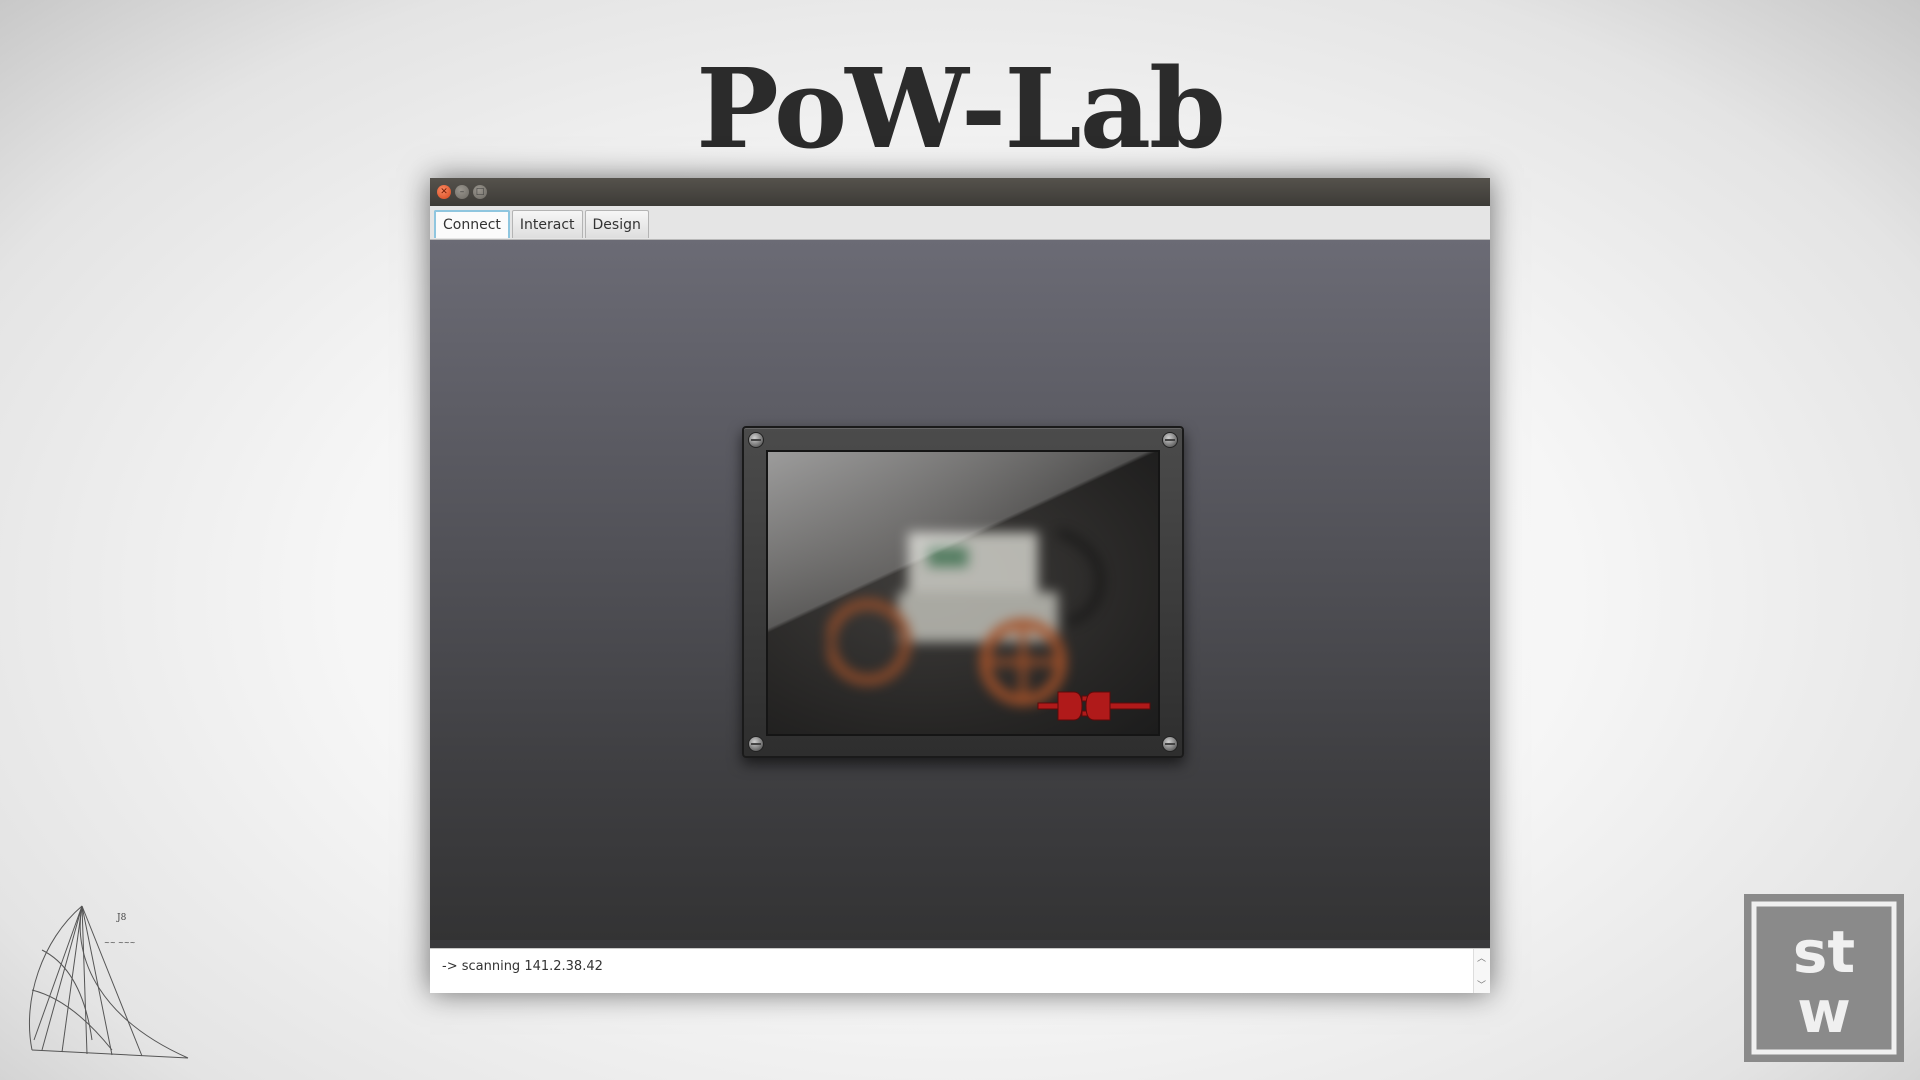 This screenshot has width=1920, height=1080. Describe the element at coordinates (1824, 952) in the screenshot. I see `svg-text: st` at that location.